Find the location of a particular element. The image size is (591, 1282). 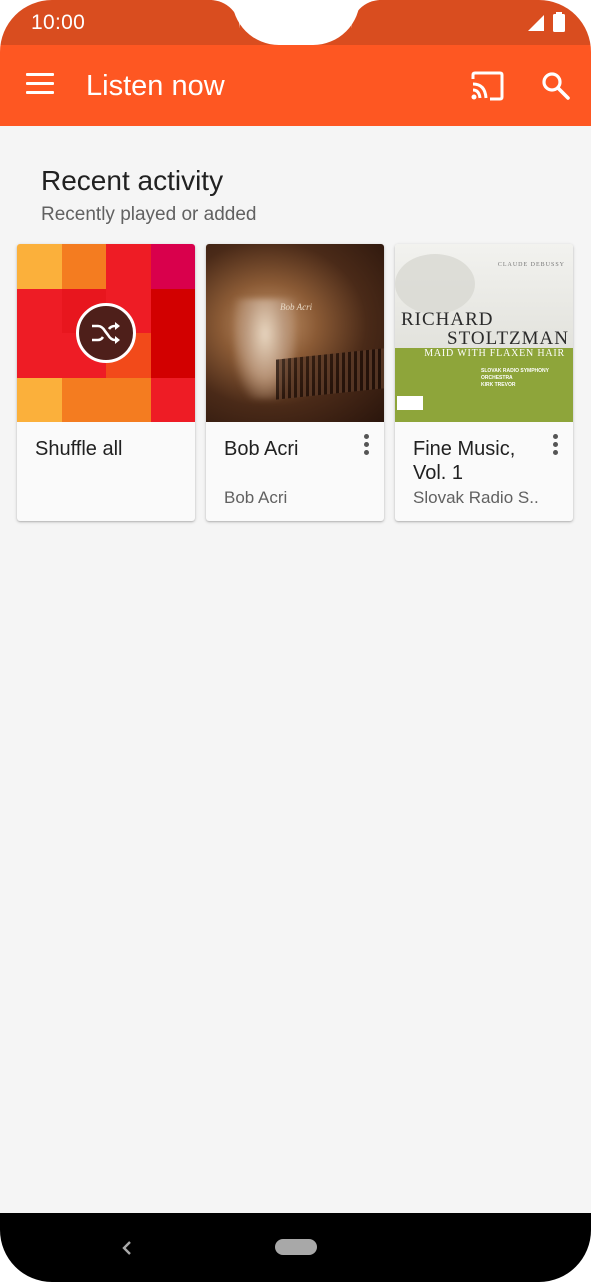

battery-icon is located at coordinates (559, 22).